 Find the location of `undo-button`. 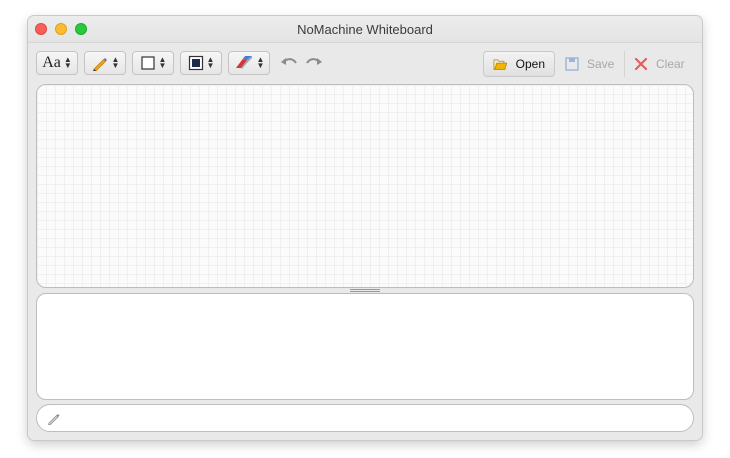

undo-button is located at coordinates (289, 63).